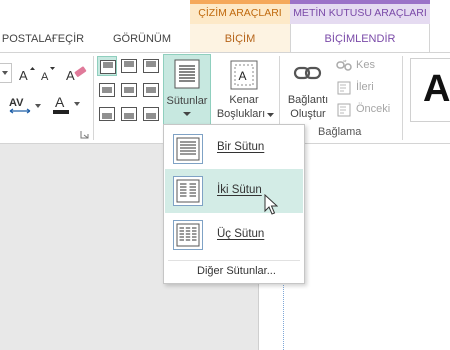  What do you see at coordinates (187, 101) in the screenshot?
I see `columns-label: Sütunlar` at bounding box center [187, 101].